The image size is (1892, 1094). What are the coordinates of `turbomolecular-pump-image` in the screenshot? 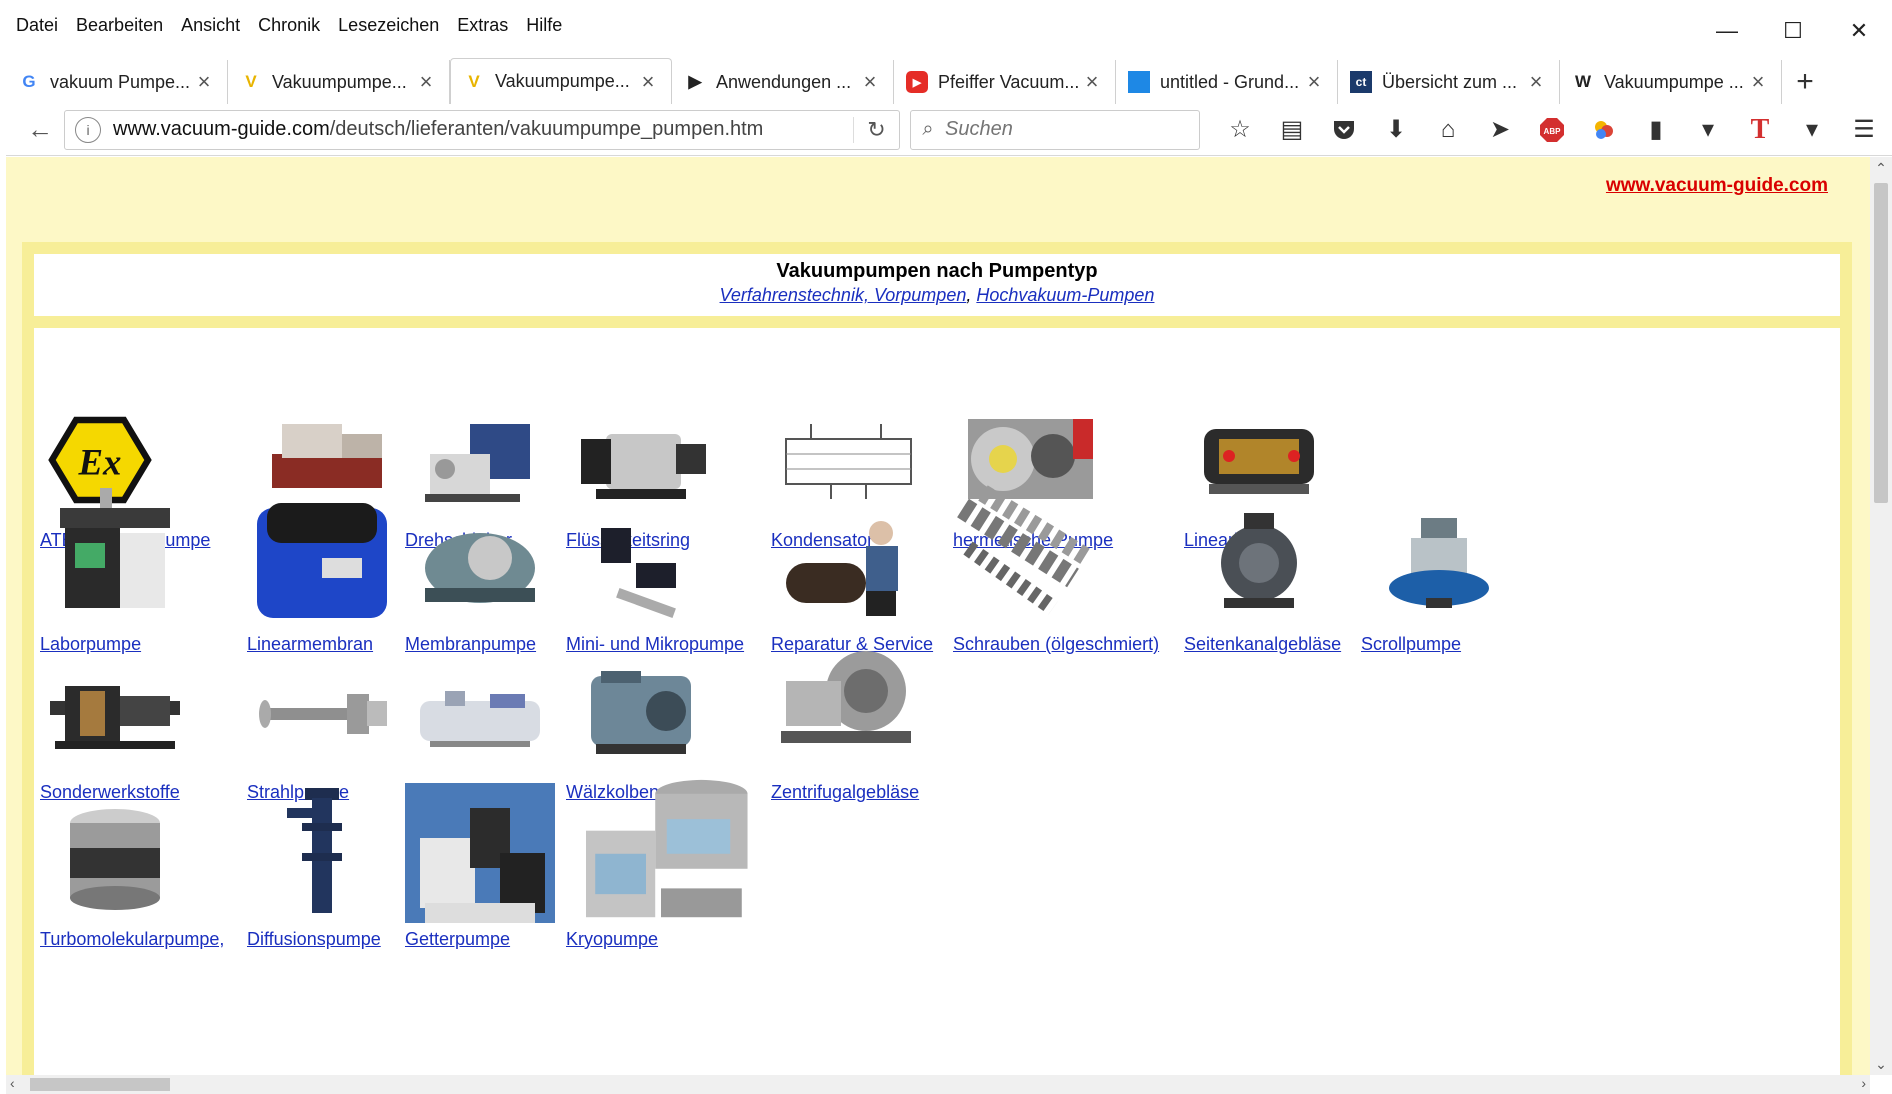 It's located at (160, 848).